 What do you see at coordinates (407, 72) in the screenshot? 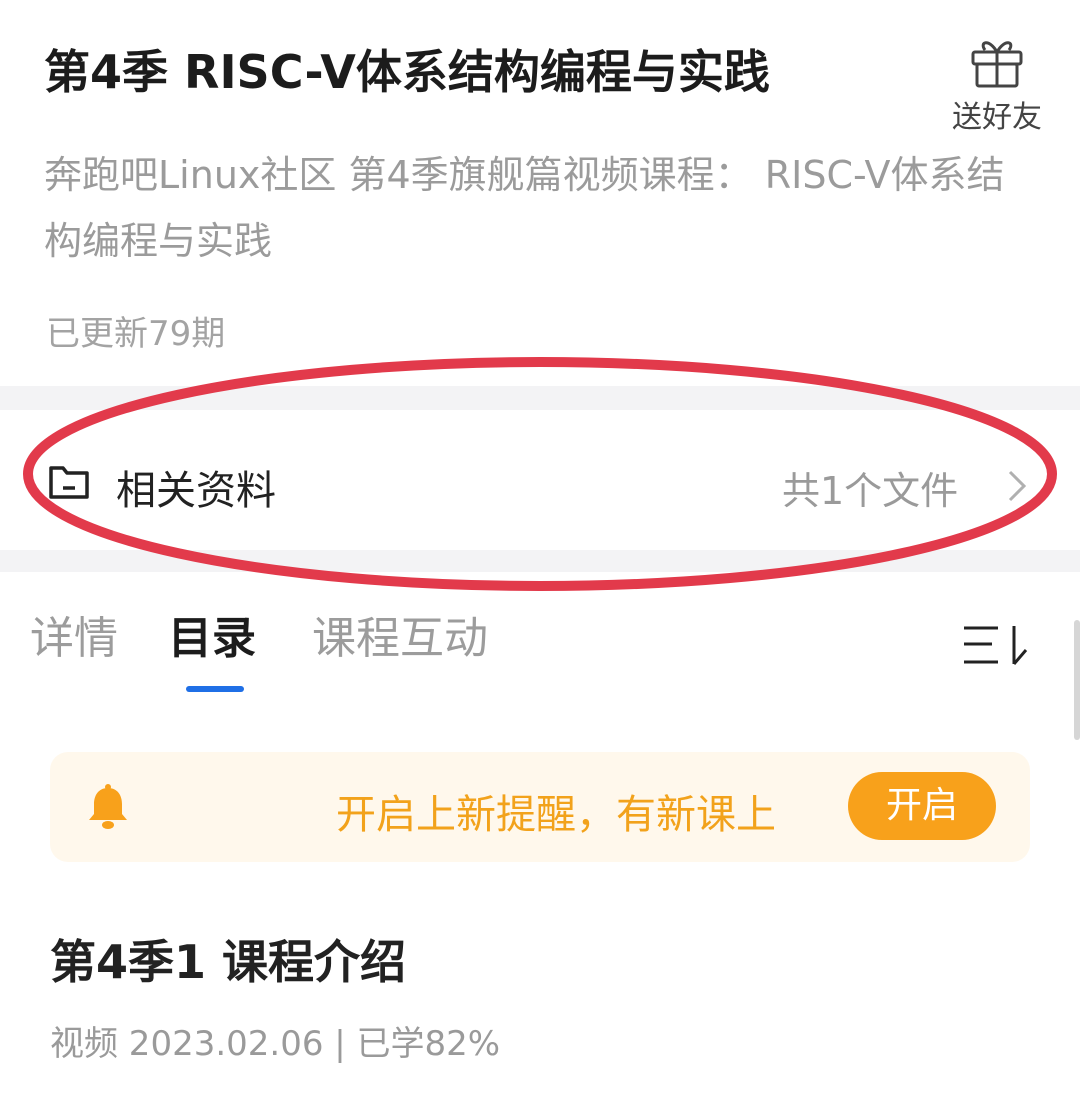
I see `course-title: 第4季 RISC-V体系结构编程与实践` at bounding box center [407, 72].